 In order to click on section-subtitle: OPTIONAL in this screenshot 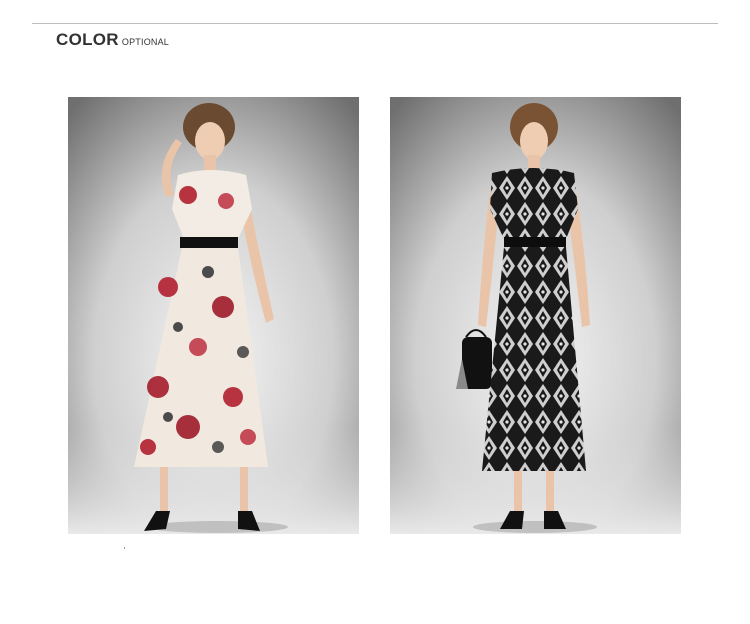, I will do `click(145, 42)`.